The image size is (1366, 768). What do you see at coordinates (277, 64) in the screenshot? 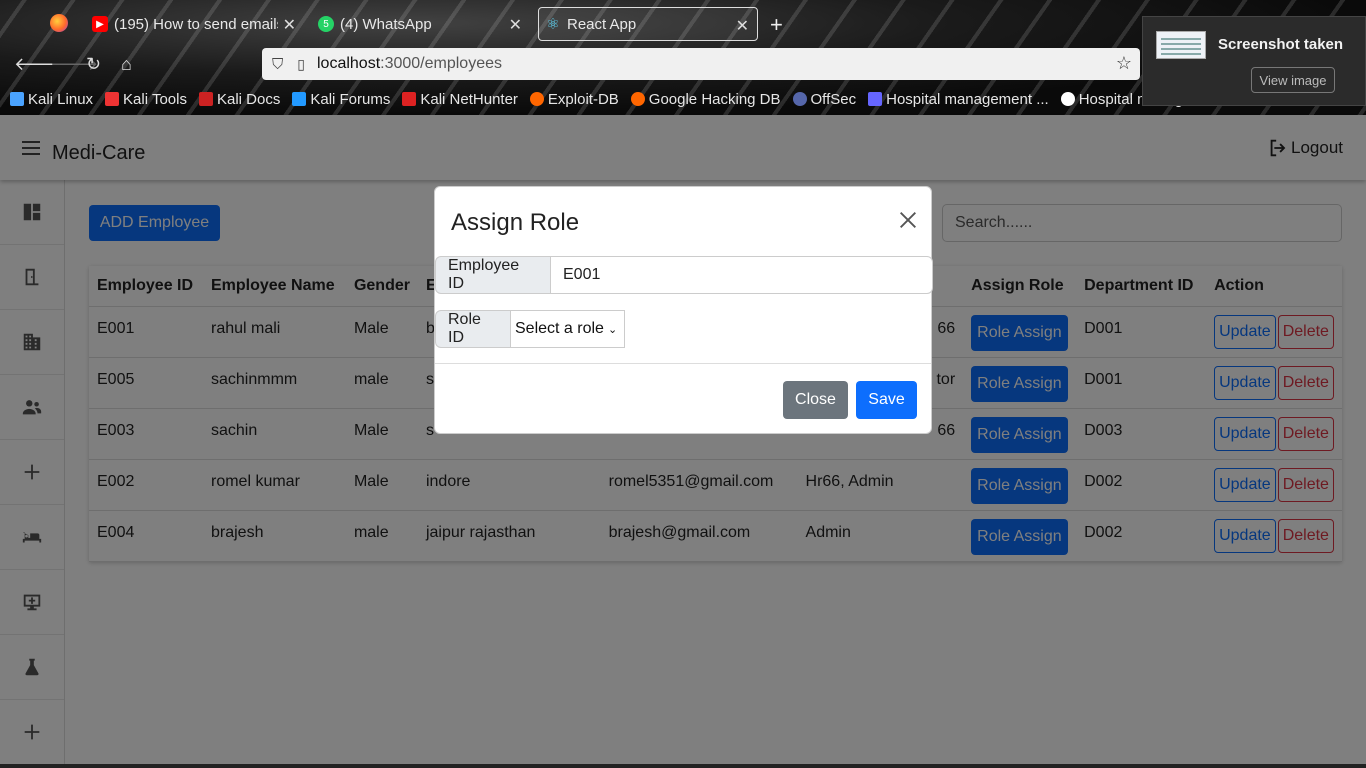
I see `shield-icon: ⛉` at bounding box center [277, 64].